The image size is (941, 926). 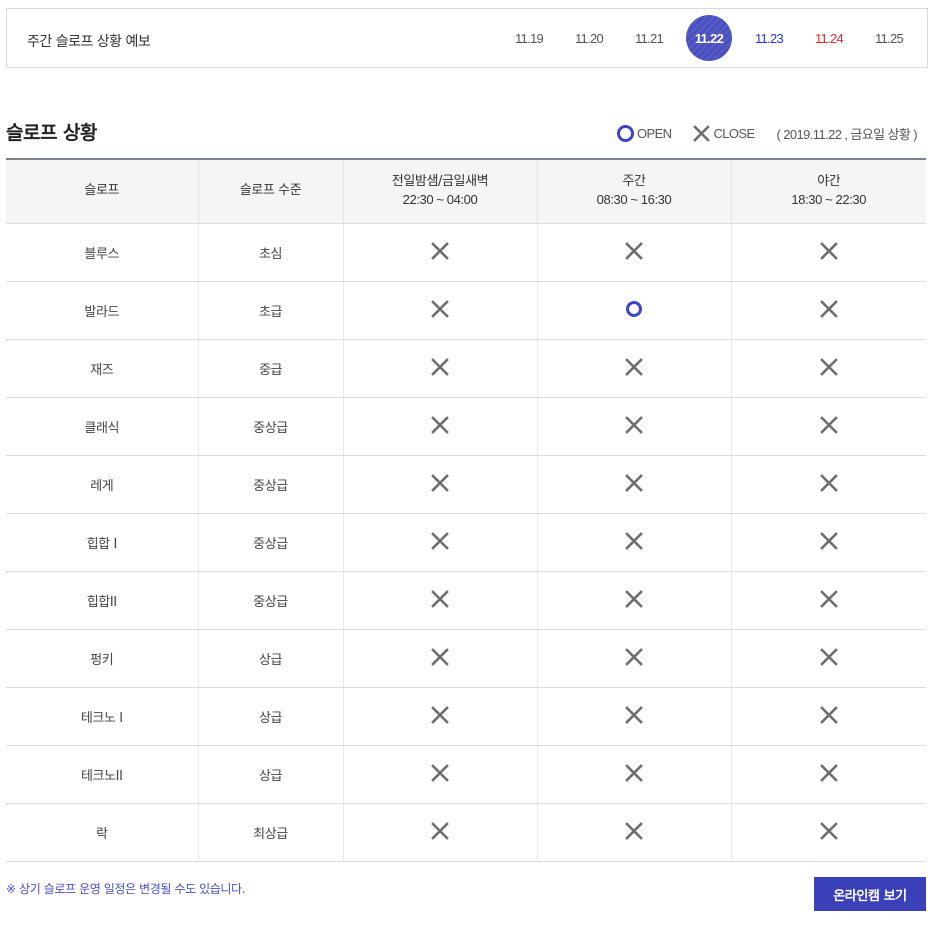 I want to click on slope-name: 락, so click(x=102, y=832).